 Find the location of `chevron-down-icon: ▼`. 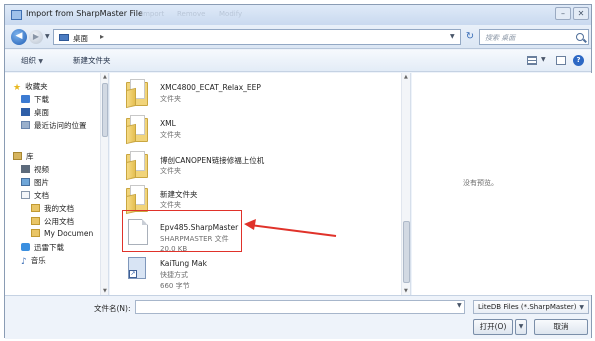

chevron-down-icon: ▼ is located at coordinates (41, 61).